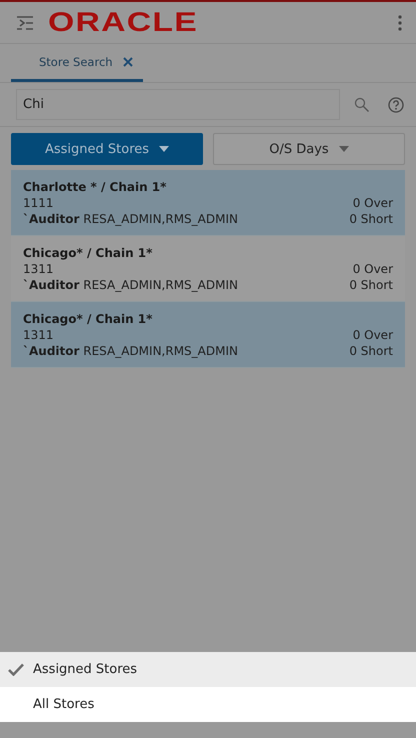 This screenshot has width=416, height=738. What do you see at coordinates (362, 104) in the screenshot?
I see `search-icon` at bounding box center [362, 104].